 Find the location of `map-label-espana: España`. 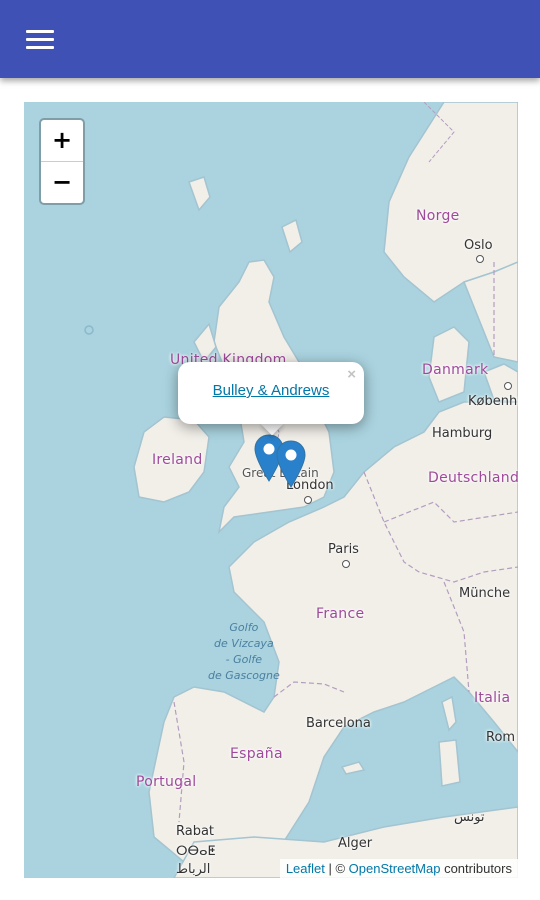

map-label-espana: España is located at coordinates (256, 754).